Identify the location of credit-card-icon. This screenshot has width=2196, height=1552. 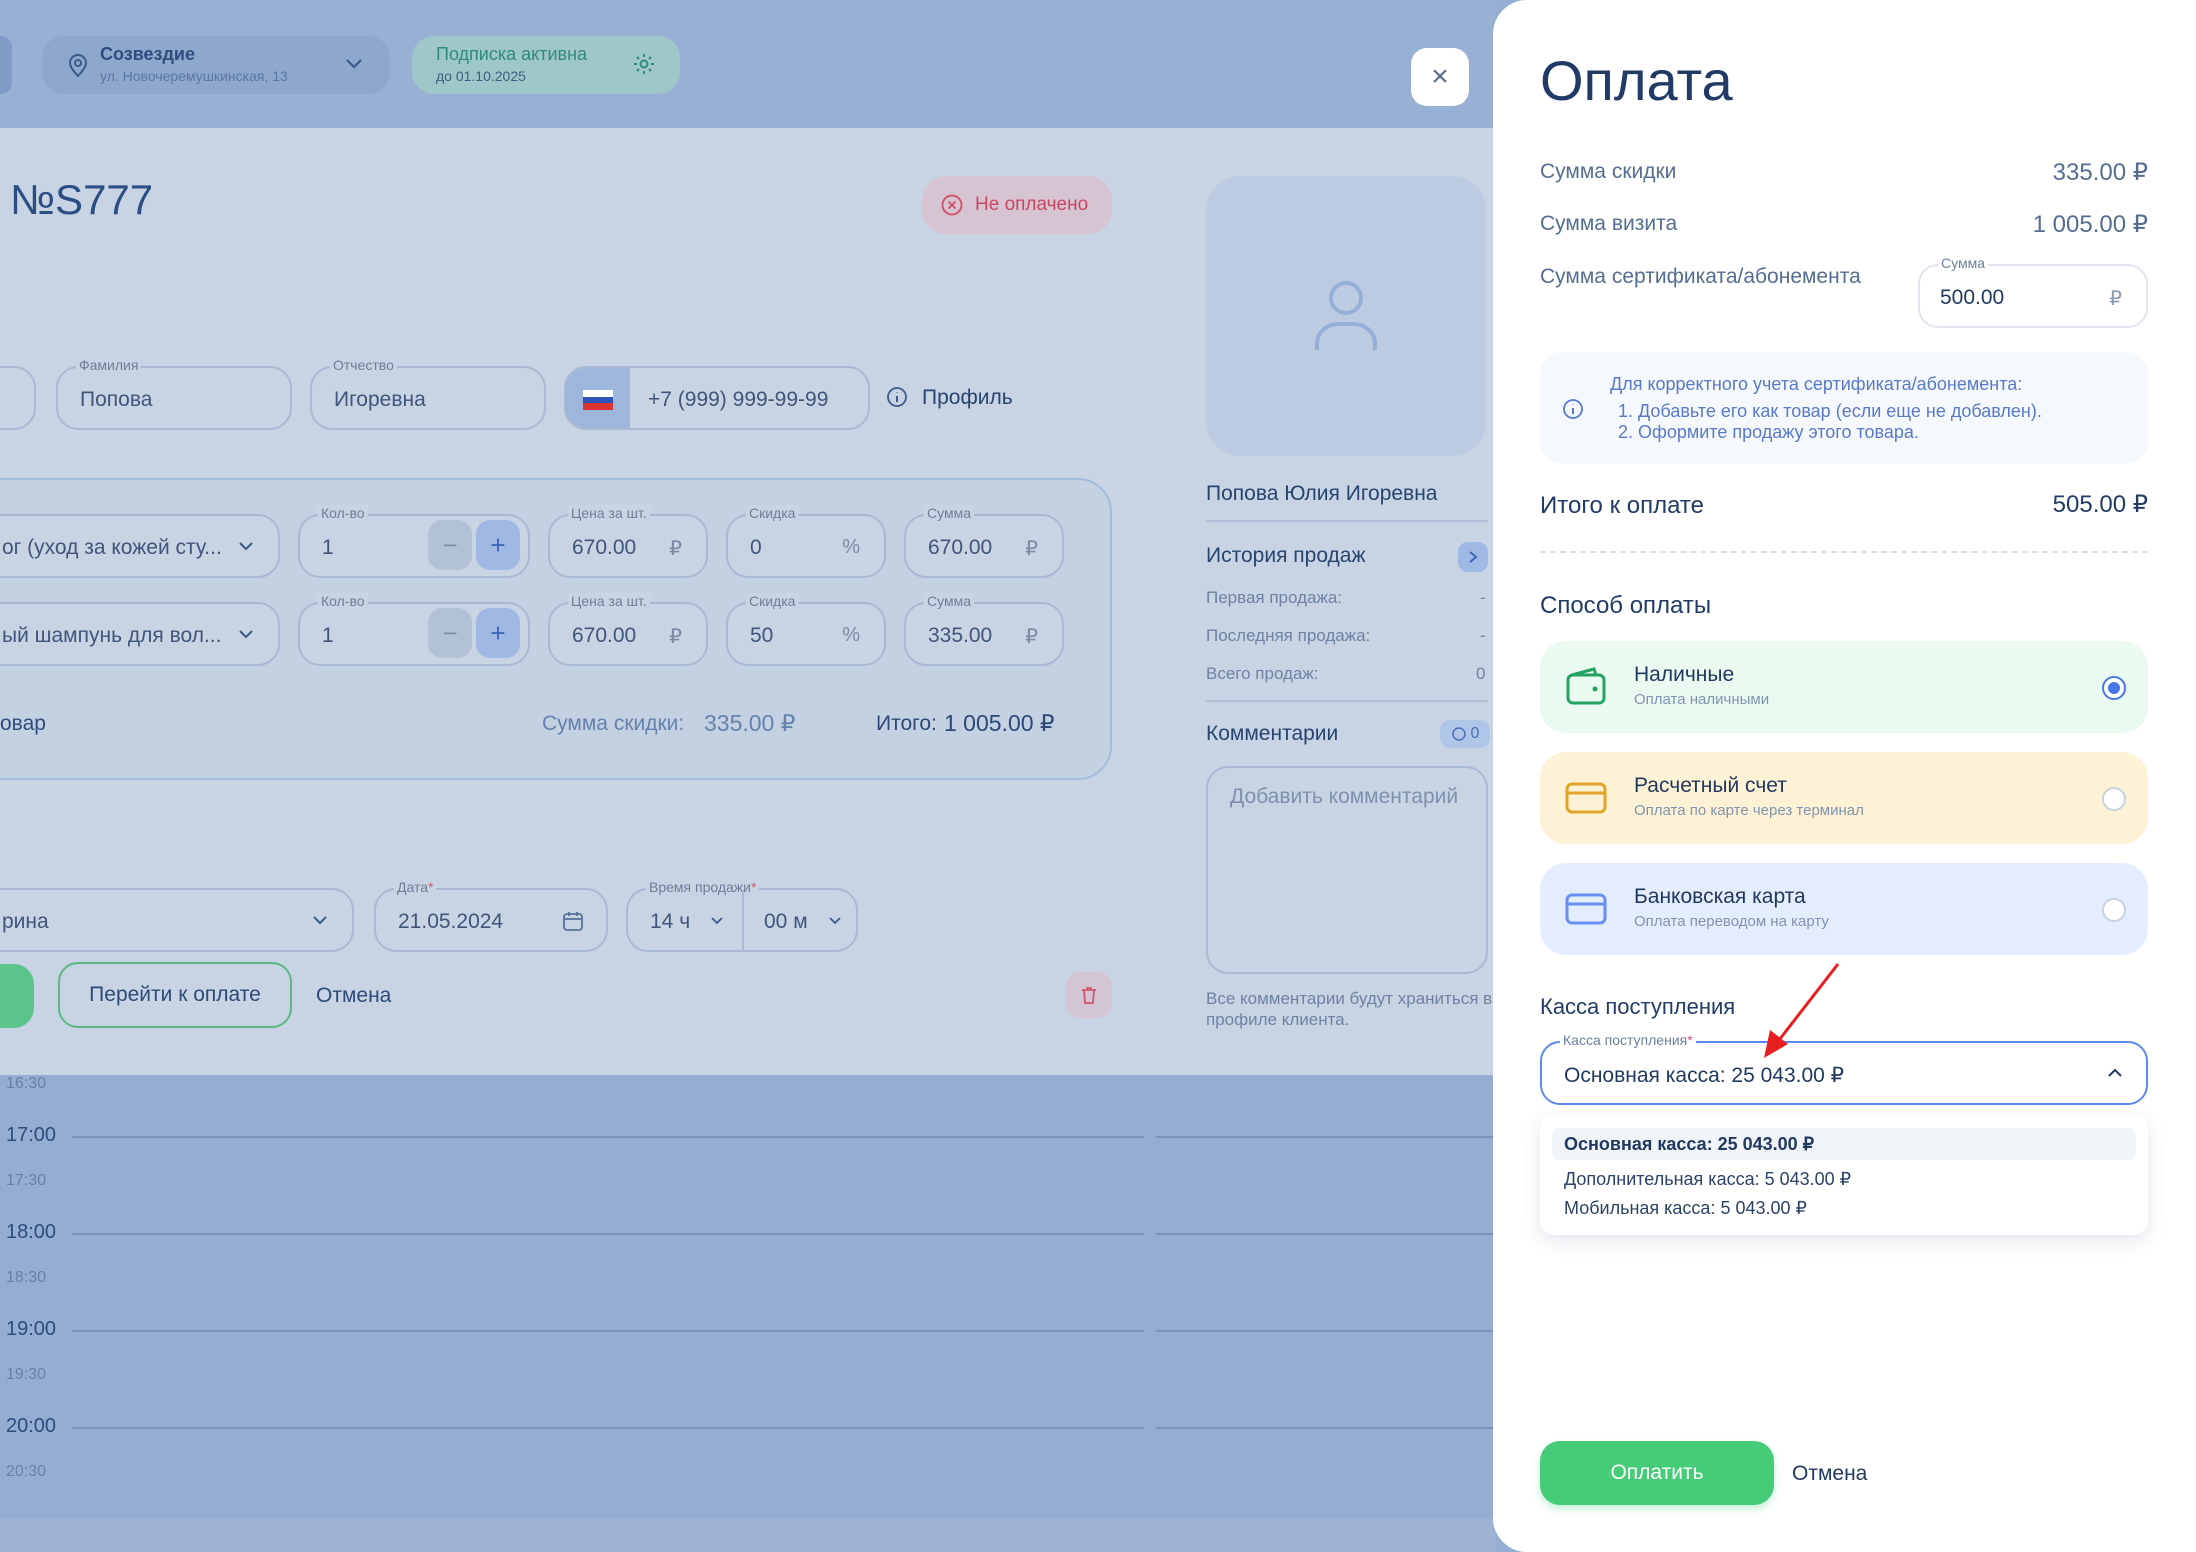
(1586, 798).